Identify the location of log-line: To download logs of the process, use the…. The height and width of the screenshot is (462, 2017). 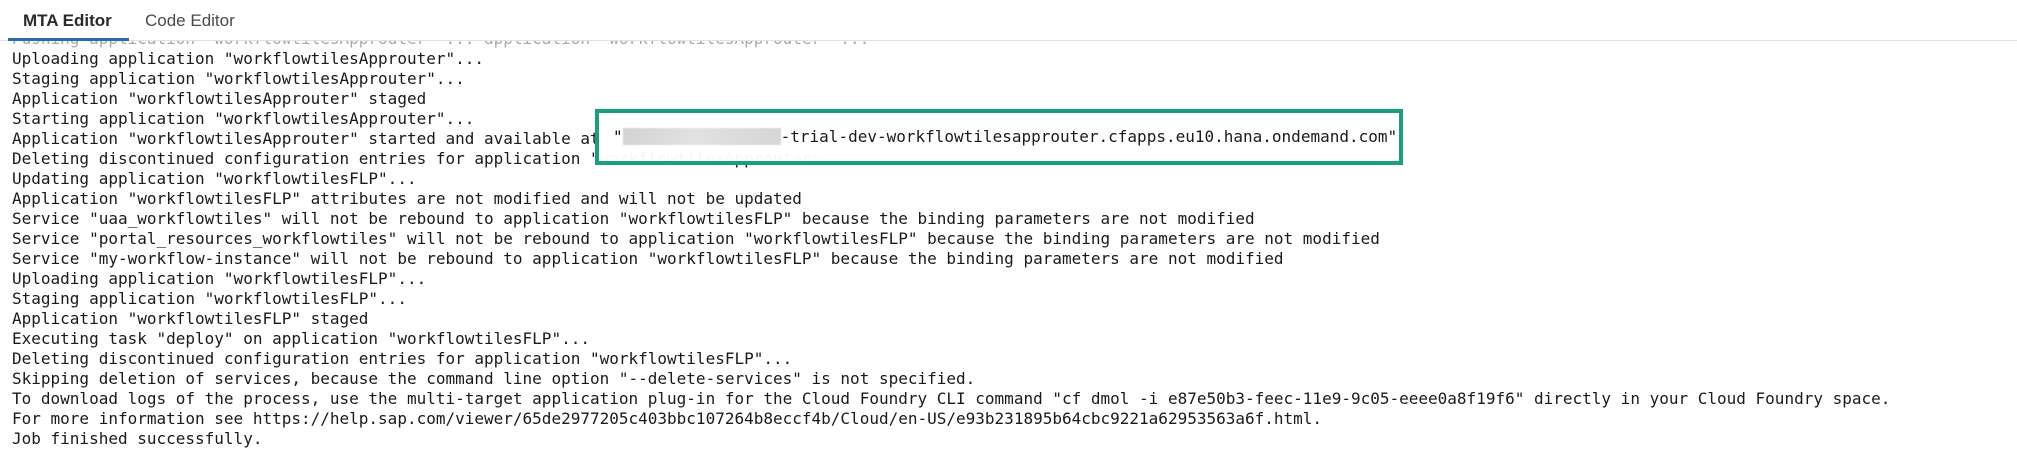
(951, 398).